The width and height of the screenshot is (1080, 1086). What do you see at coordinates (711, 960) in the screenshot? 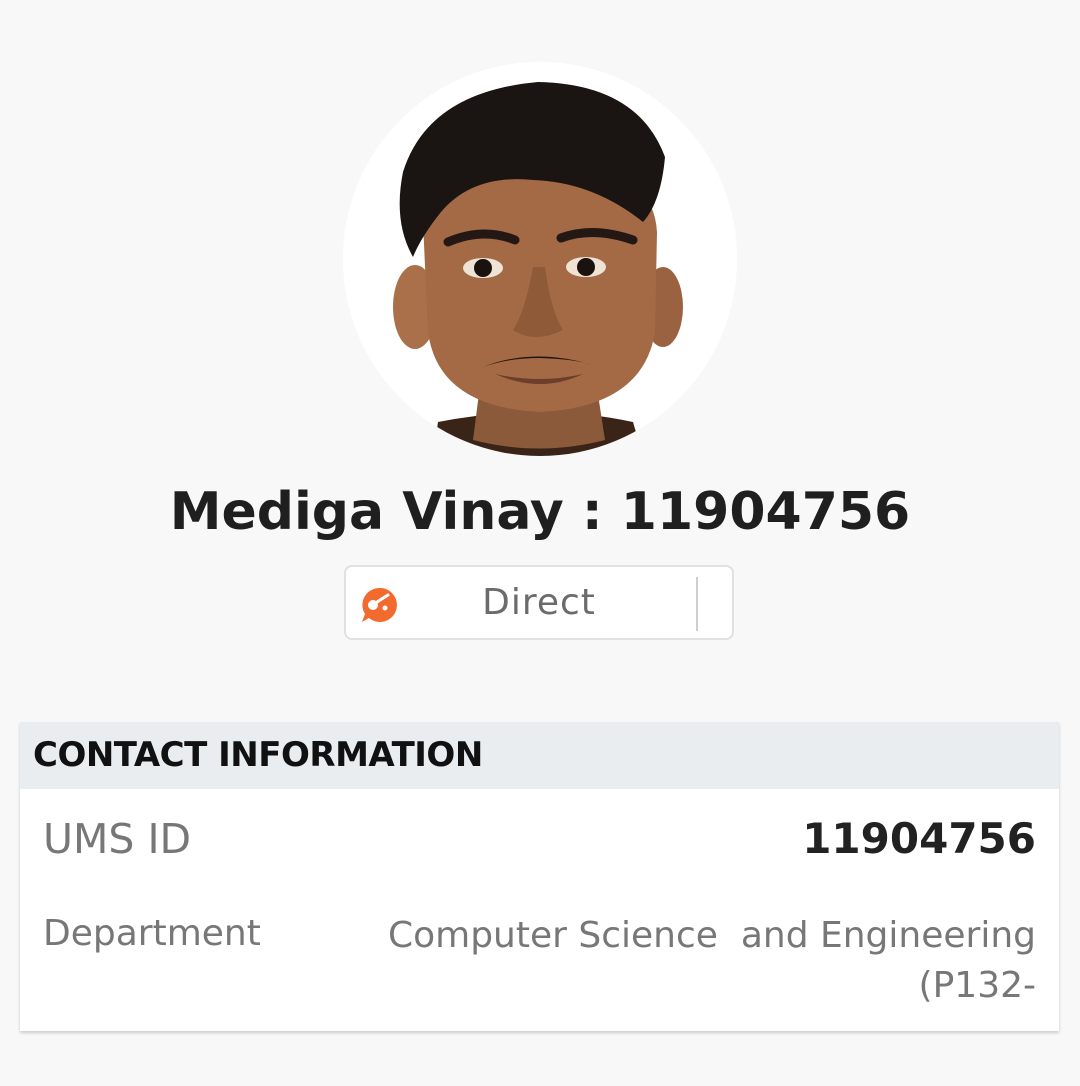
I see `department-value: Computer Science and Engineering (P132-` at bounding box center [711, 960].